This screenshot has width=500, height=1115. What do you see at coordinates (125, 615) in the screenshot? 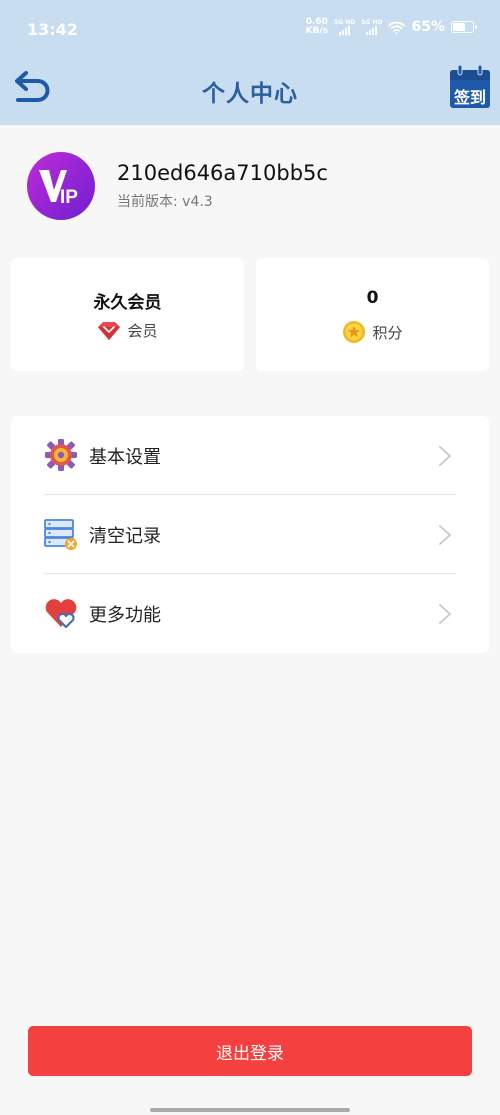
I see `menu-item-label: 更多功能` at bounding box center [125, 615].